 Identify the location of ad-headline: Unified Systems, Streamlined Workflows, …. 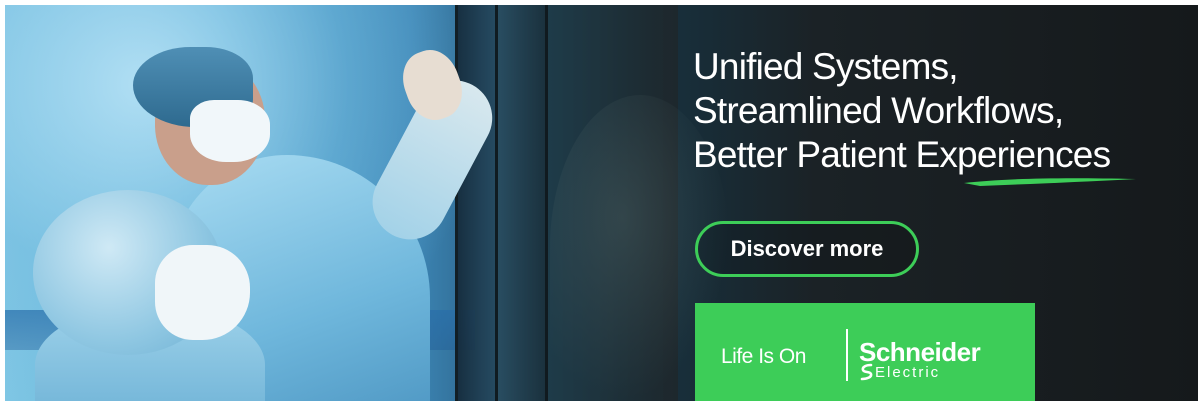
(902, 111).